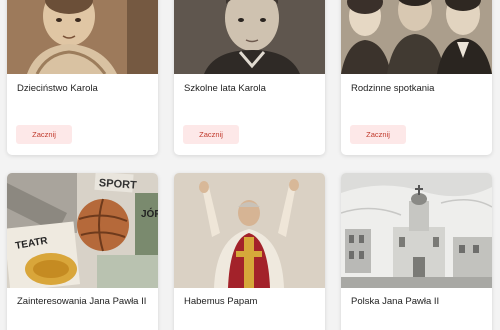 This screenshot has width=500, height=330. I want to click on card-image-family-photo, so click(416, 37).